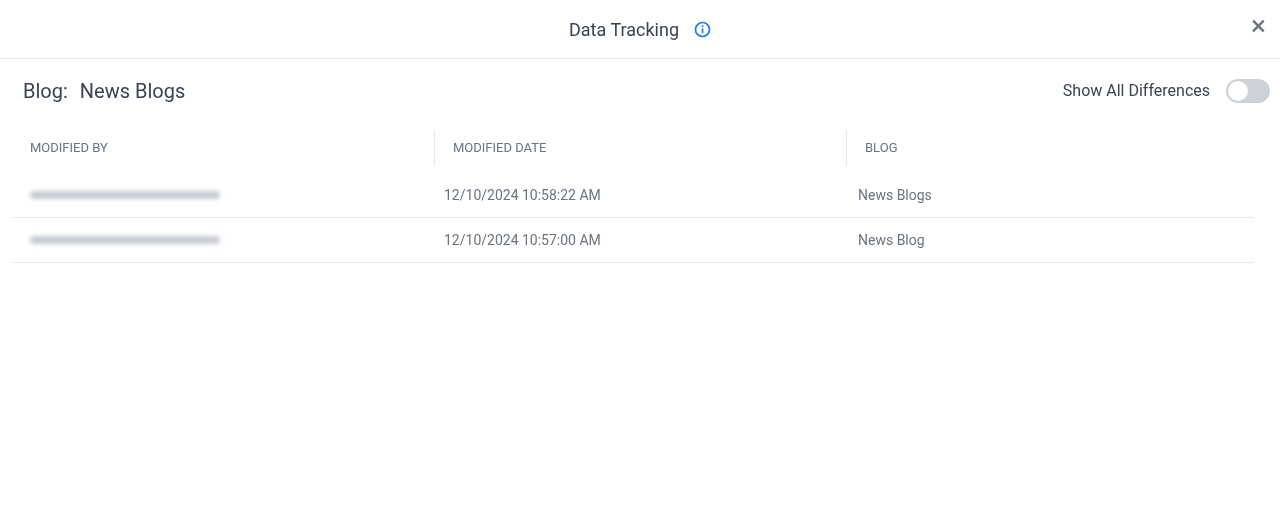 The width and height of the screenshot is (1280, 506). I want to click on show-differences-switch, so click(1248, 91).